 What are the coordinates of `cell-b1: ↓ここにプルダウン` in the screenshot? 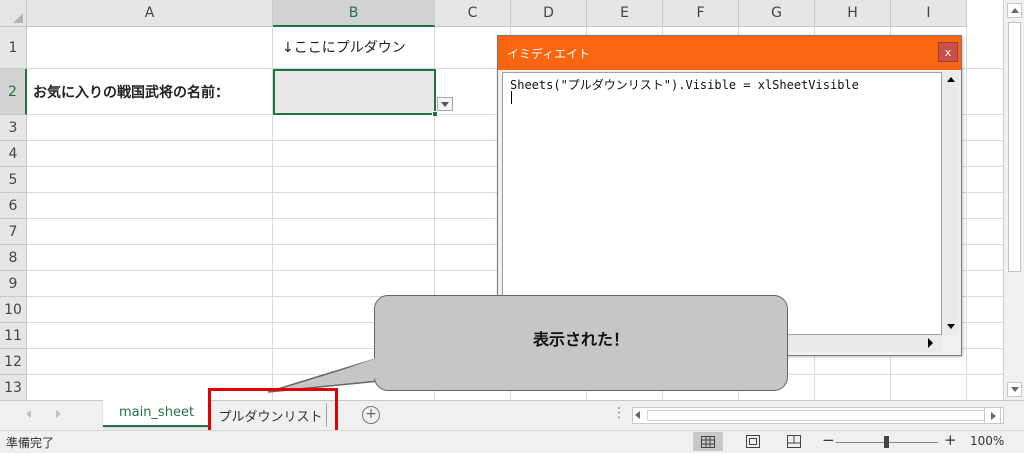 It's located at (344, 47).